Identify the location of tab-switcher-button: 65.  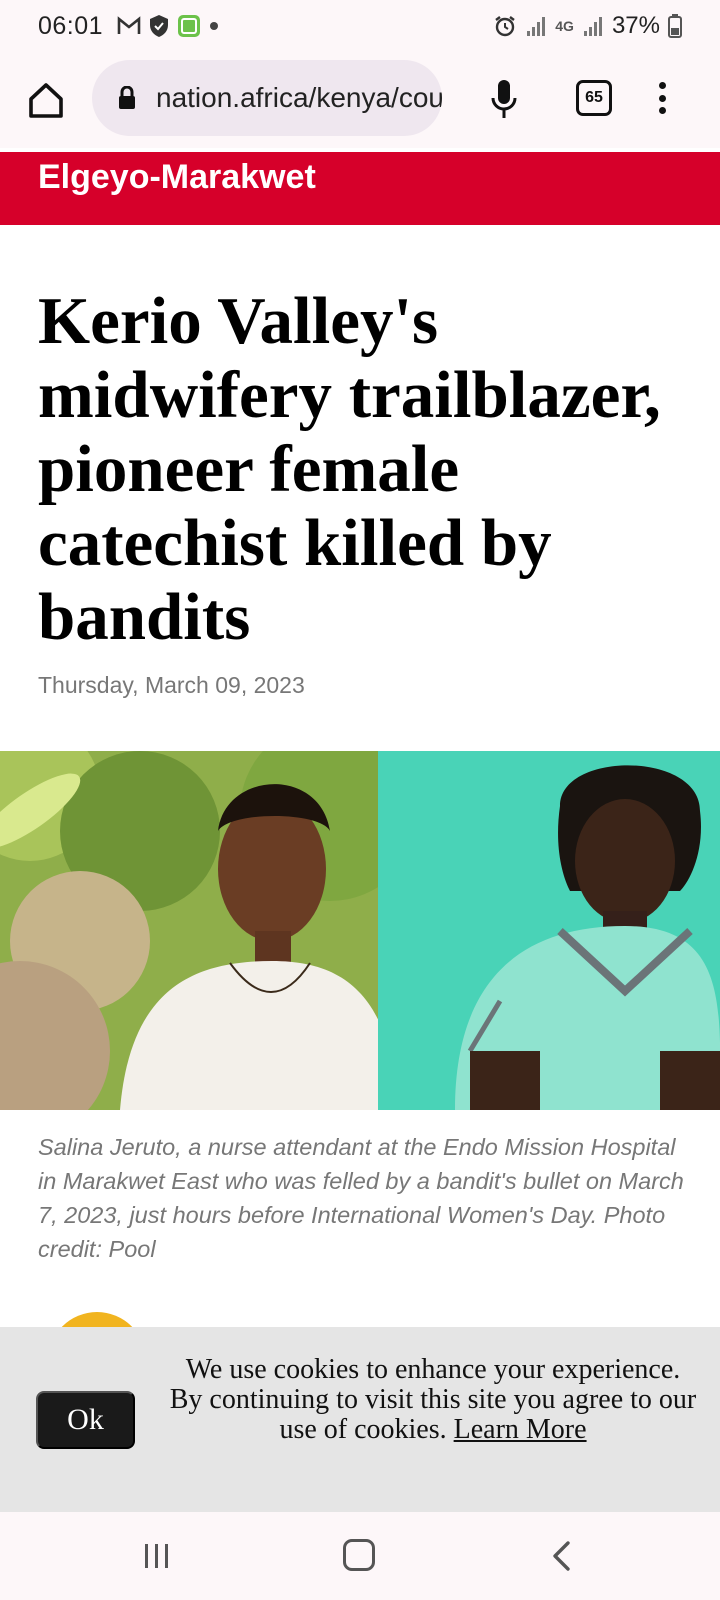
(594, 98).